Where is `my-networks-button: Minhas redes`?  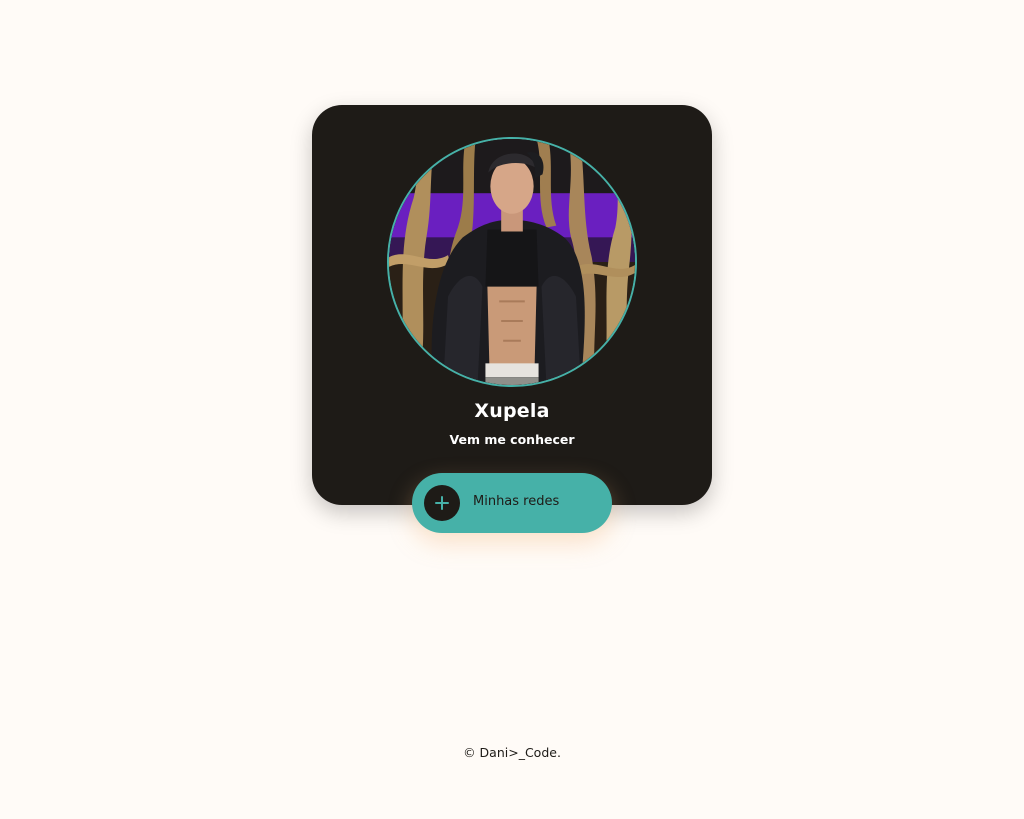 my-networks-button: Minhas redes is located at coordinates (512, 503).